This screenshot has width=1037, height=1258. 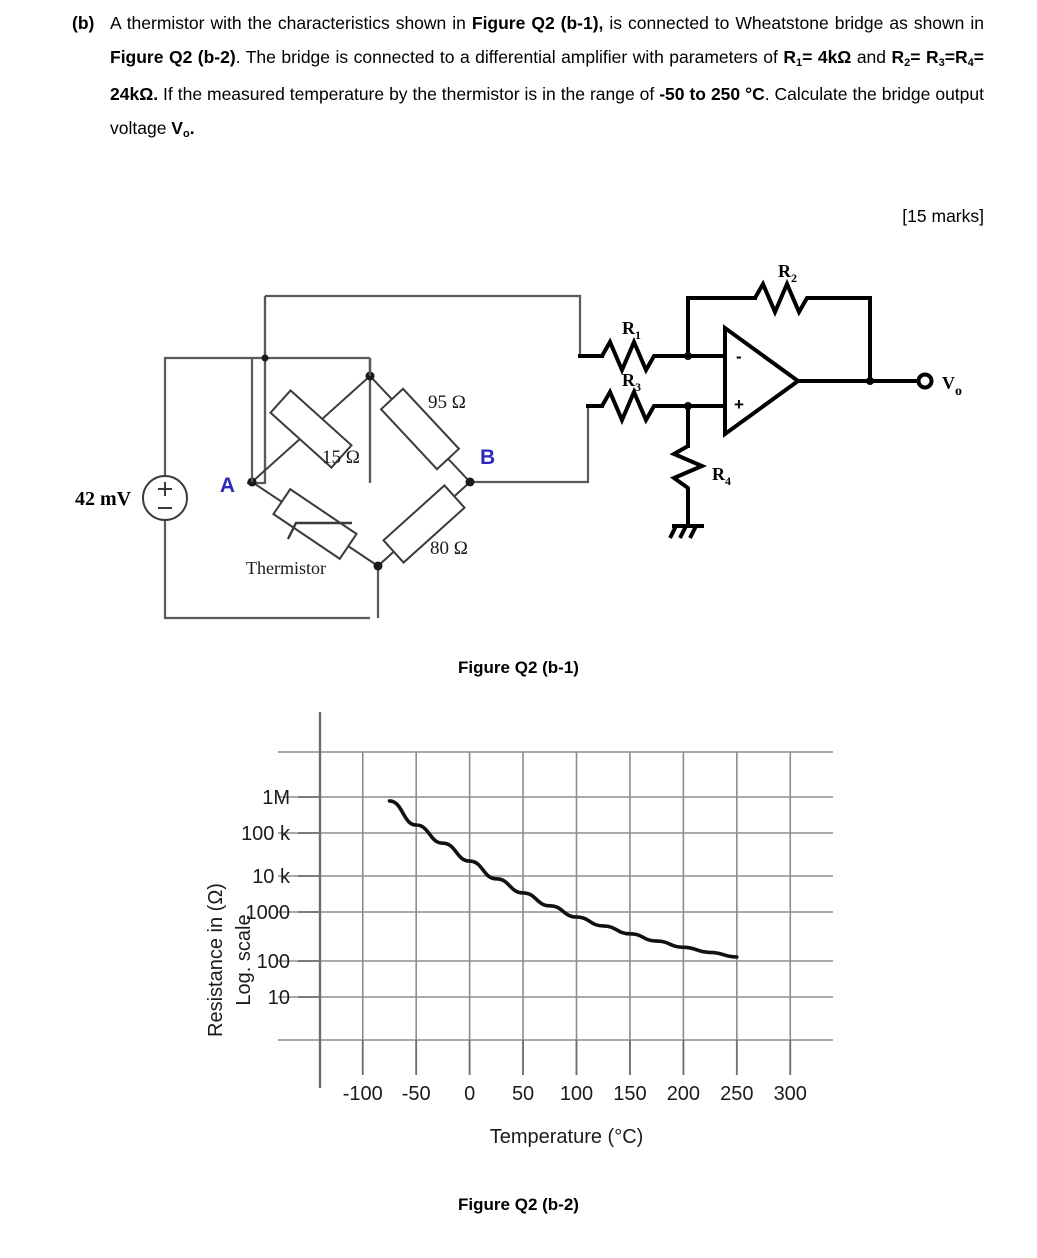 I want to click on bridge-resistor-boxes, so click(x=367, y=475).